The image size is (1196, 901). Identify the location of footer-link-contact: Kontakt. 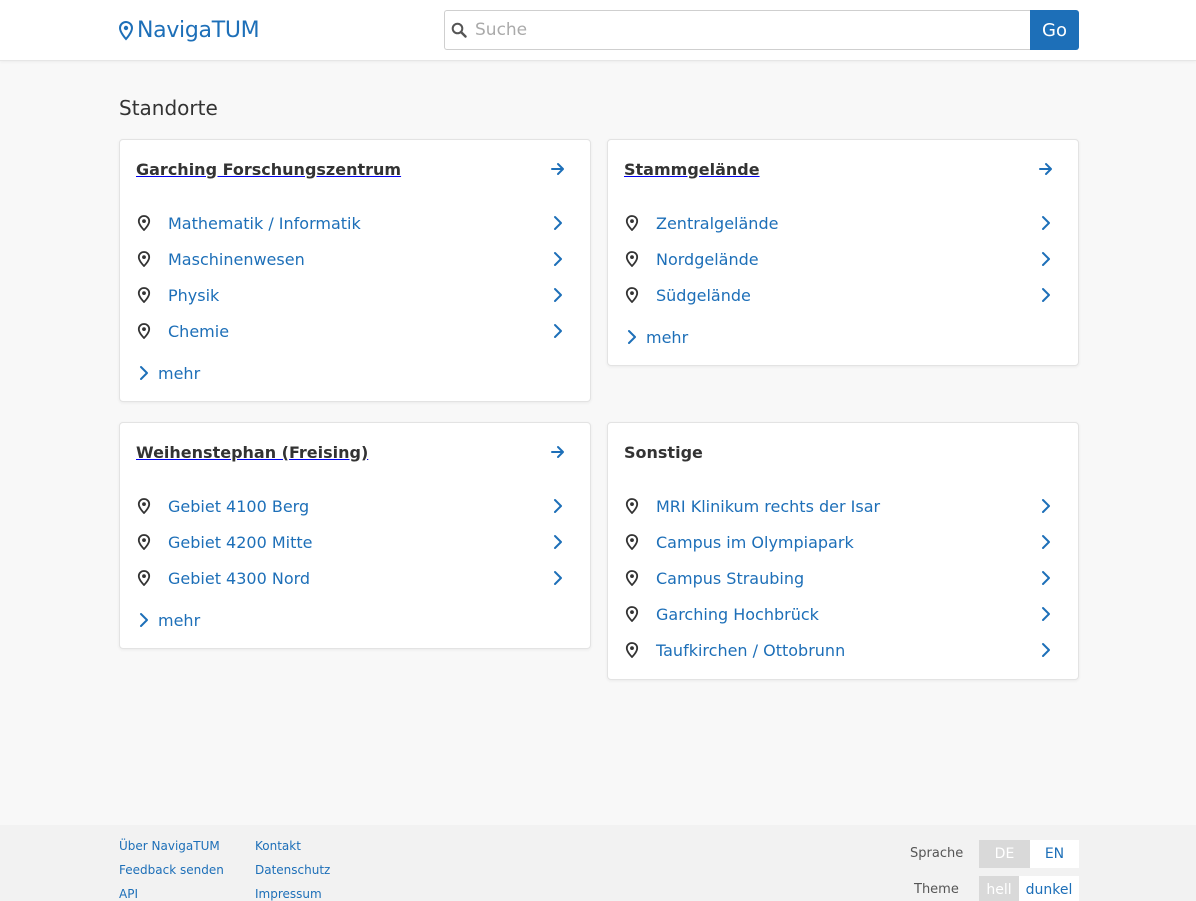
(278, 846).